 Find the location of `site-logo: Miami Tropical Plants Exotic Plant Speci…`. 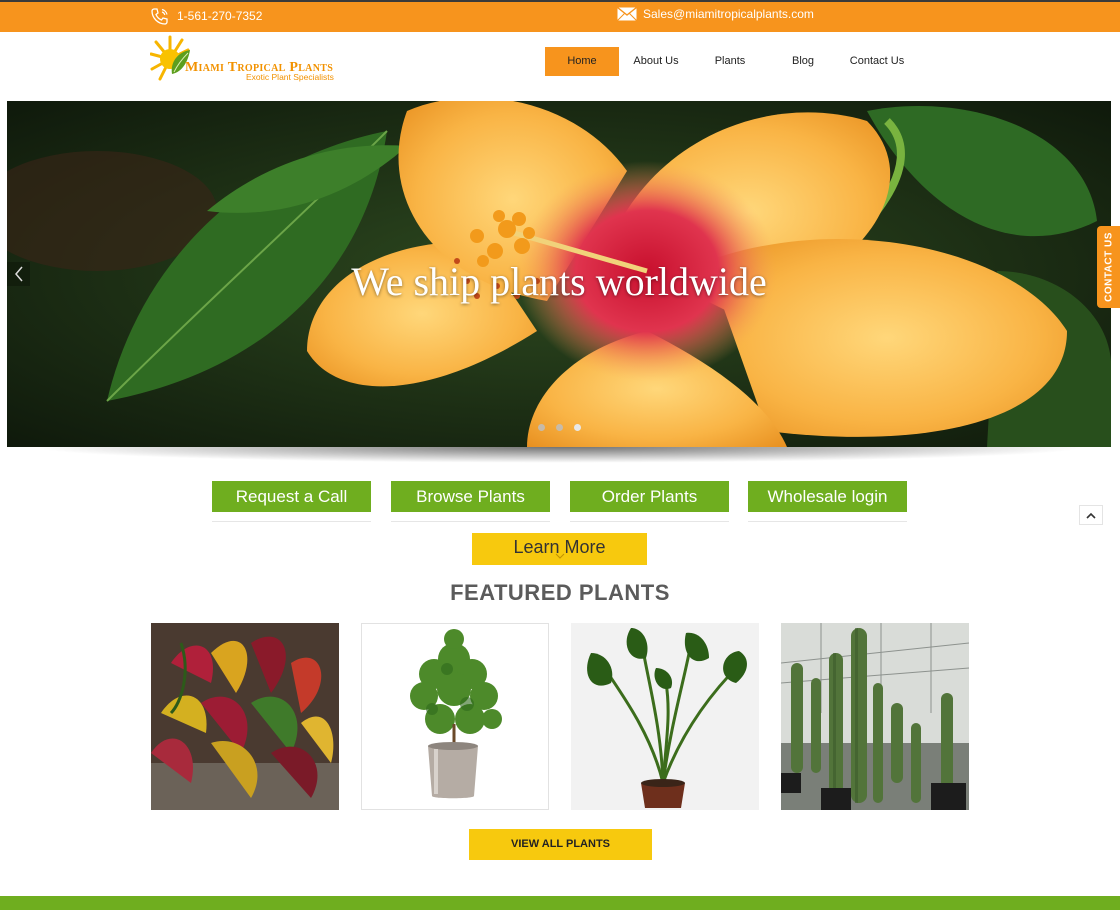

site-logo: Miami Tropical Plants Exotic Plant Speci… is located at coordinates (250, 60).